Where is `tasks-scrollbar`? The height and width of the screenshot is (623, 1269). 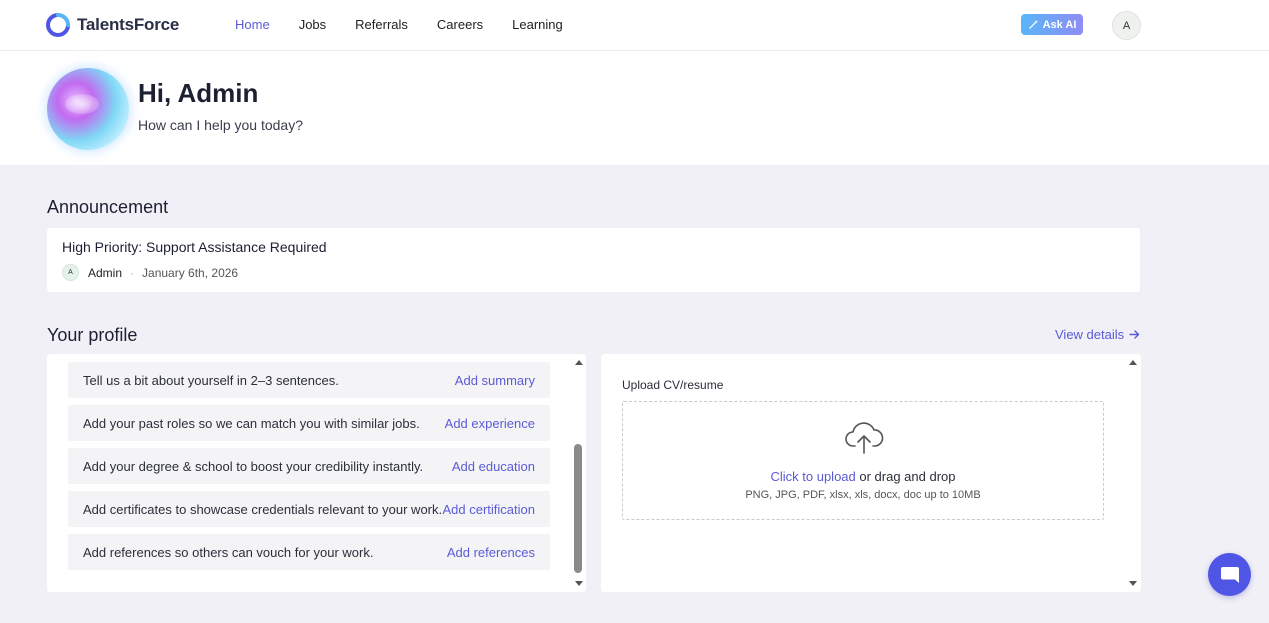
tasks-scrollbar is located at coordinates (579, 473).